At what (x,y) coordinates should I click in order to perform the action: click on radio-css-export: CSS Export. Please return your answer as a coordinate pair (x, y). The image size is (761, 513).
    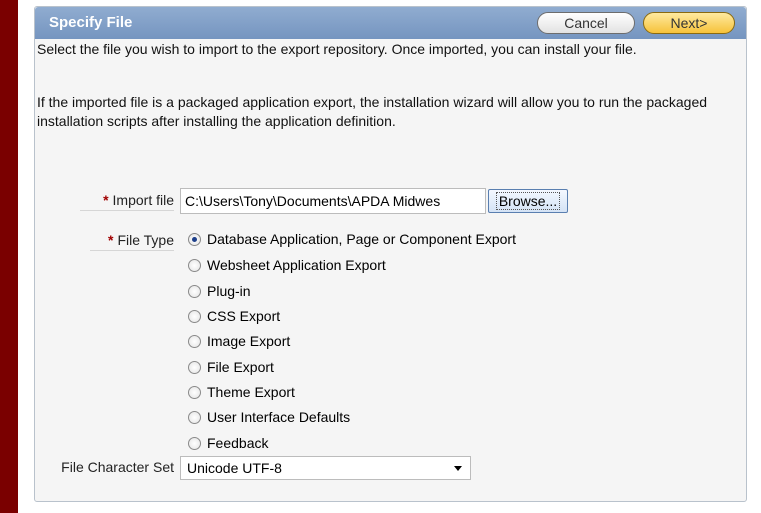
    Looking at the image, I should click on (234, 316).